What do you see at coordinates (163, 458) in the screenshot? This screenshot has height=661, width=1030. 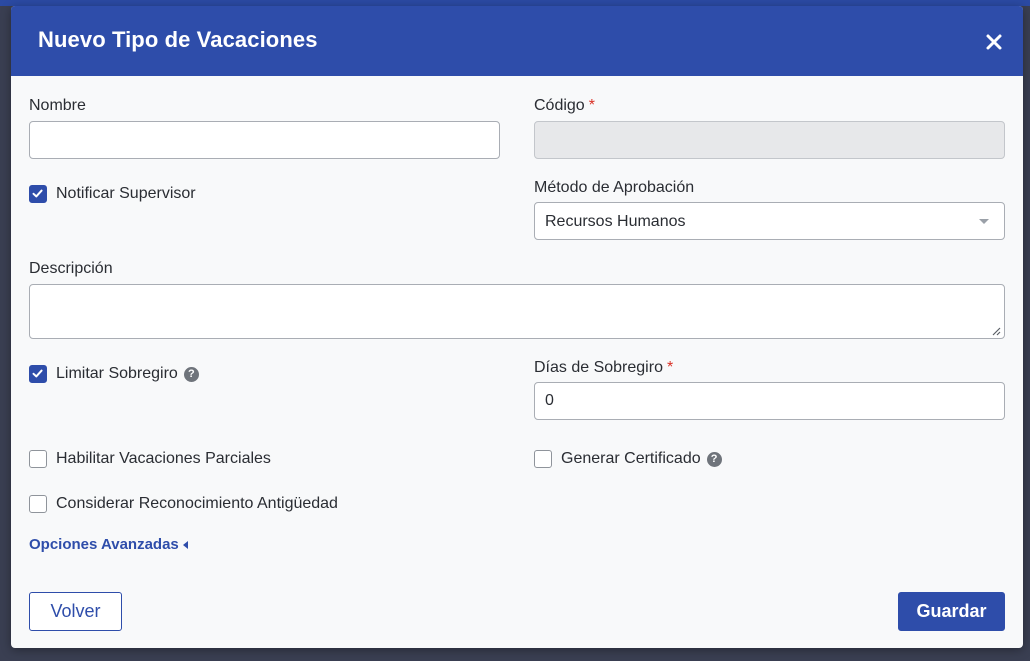 I see `habilitar-parciales-label: Habilitar Vacaciones Parciales` at bounding box center [163, 458].